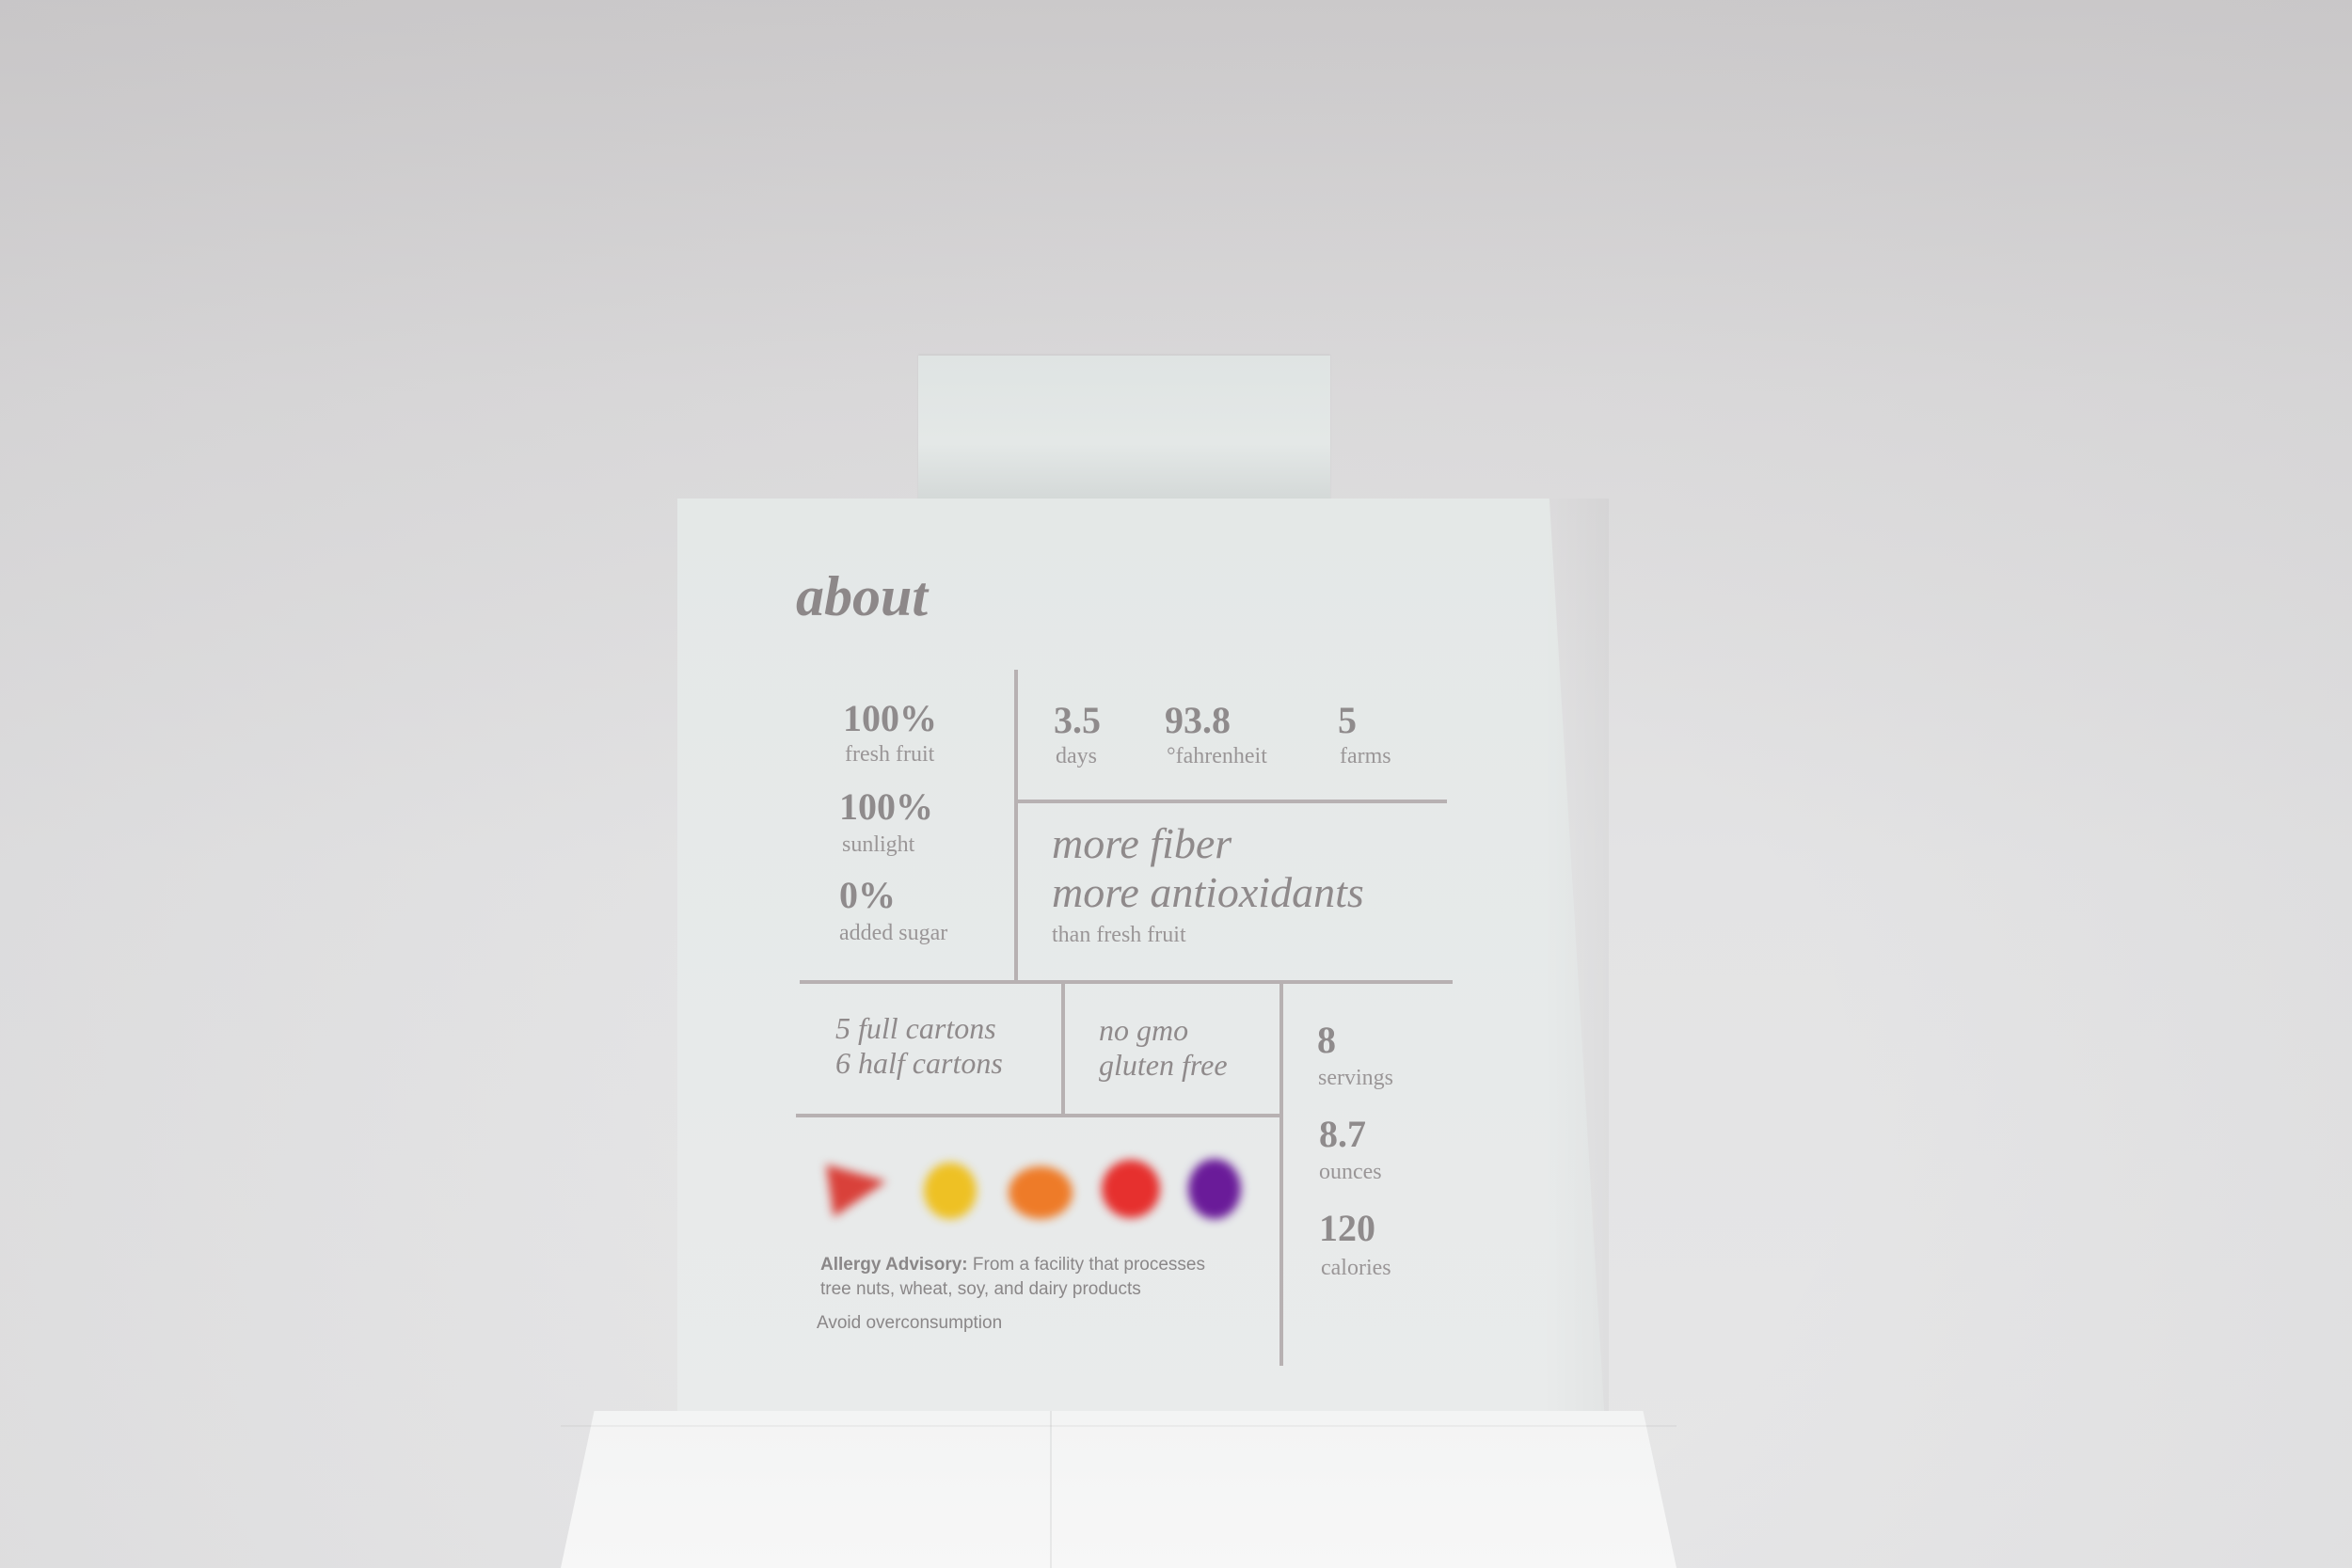 This screenshot has width=2352, height=1568. I want to click on nutrition-label: calories, so click(1356, 1268).